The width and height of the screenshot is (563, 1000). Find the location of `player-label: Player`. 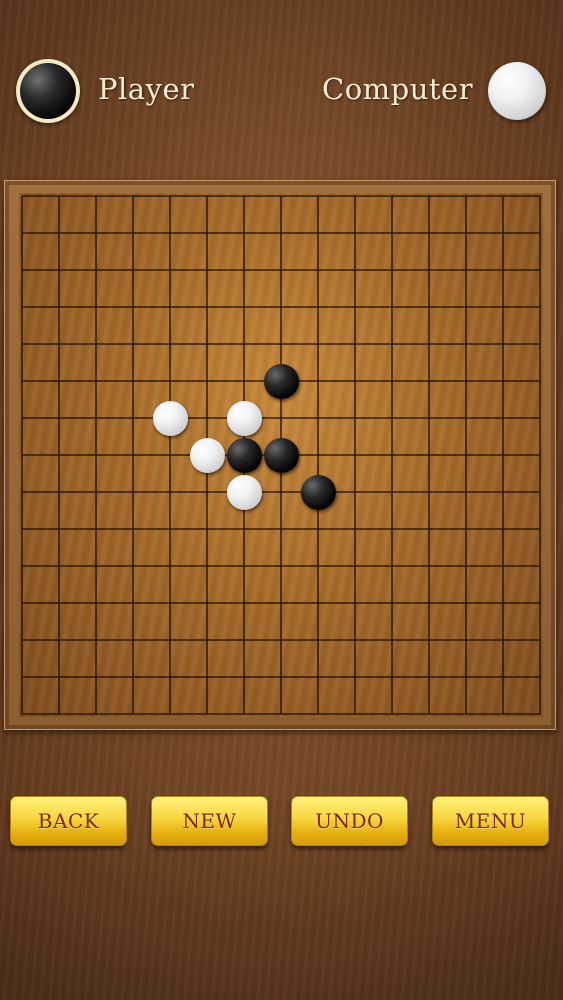

player-label: Player is located at coordinates (146, 89).